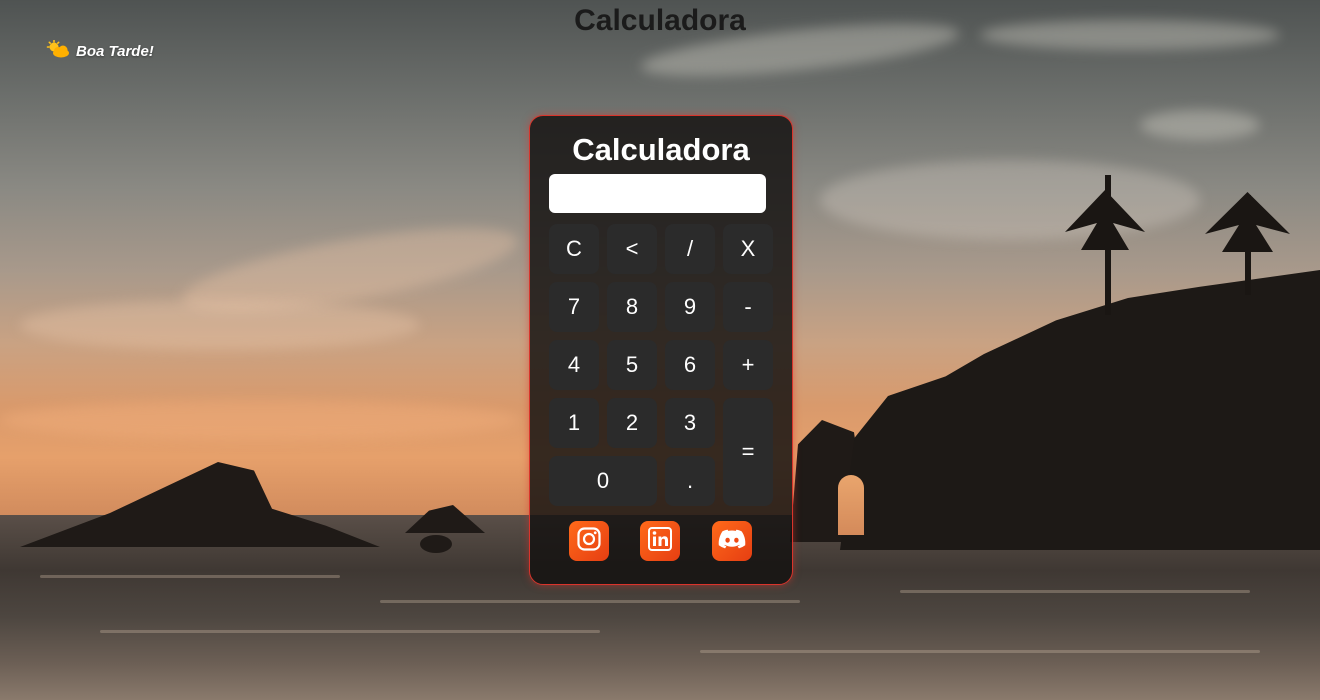 The width and height of the screenshot is (1320, 700). I want to click on digit-1-button: 1, so click(574, 423).